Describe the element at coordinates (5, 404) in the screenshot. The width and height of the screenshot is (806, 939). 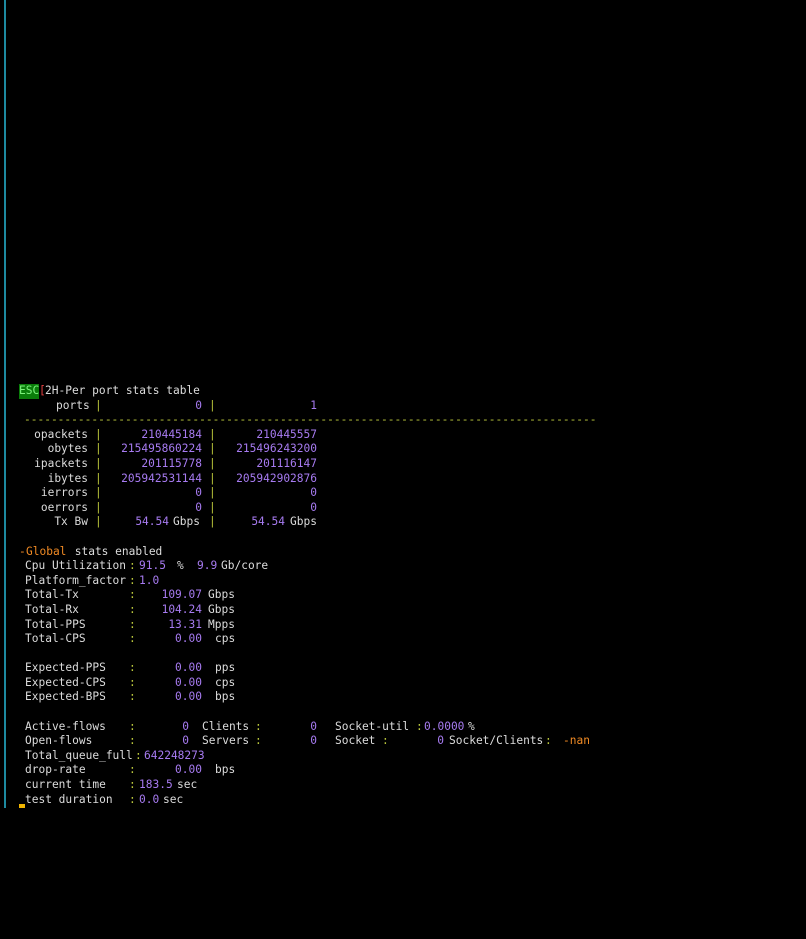
I see `window-left-border` at that location.